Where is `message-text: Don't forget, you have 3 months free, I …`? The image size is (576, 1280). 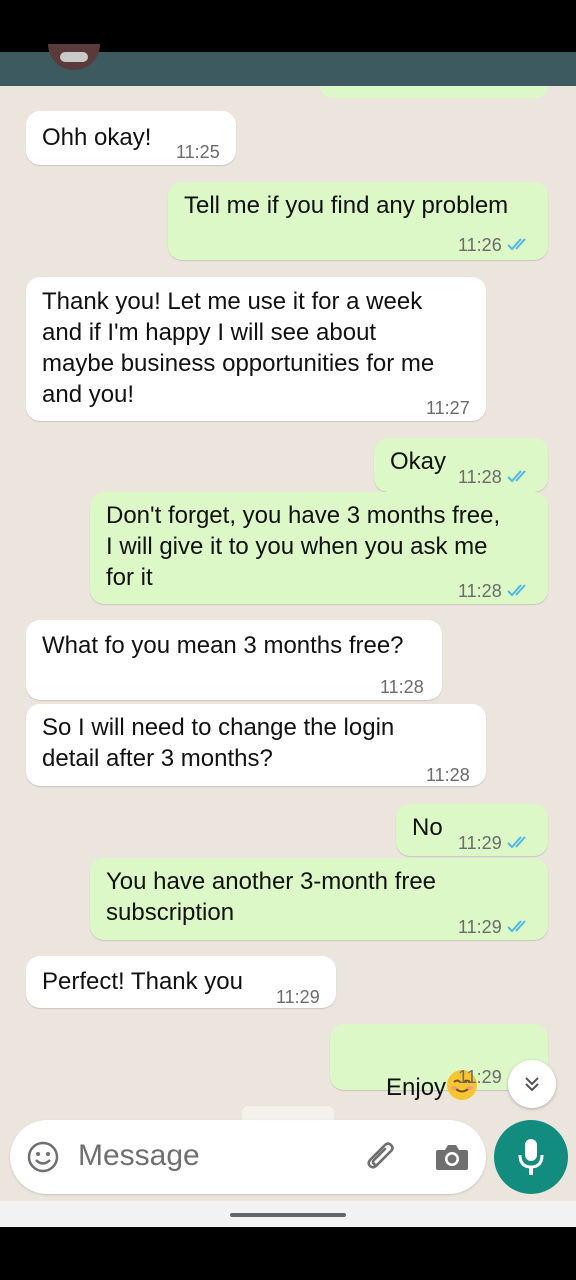
message-text: Don't forget, you have 3 months free, I … is located at coordinates (303, 546).